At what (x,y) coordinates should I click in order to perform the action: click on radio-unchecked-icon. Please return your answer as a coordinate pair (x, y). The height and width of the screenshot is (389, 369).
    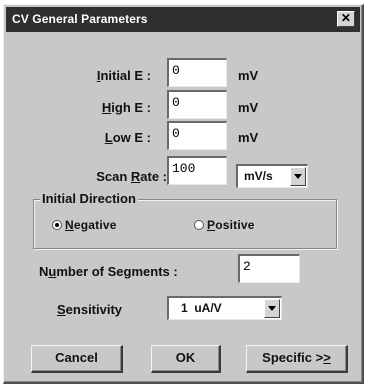
    Looking at the image, I should click on (199, 225).